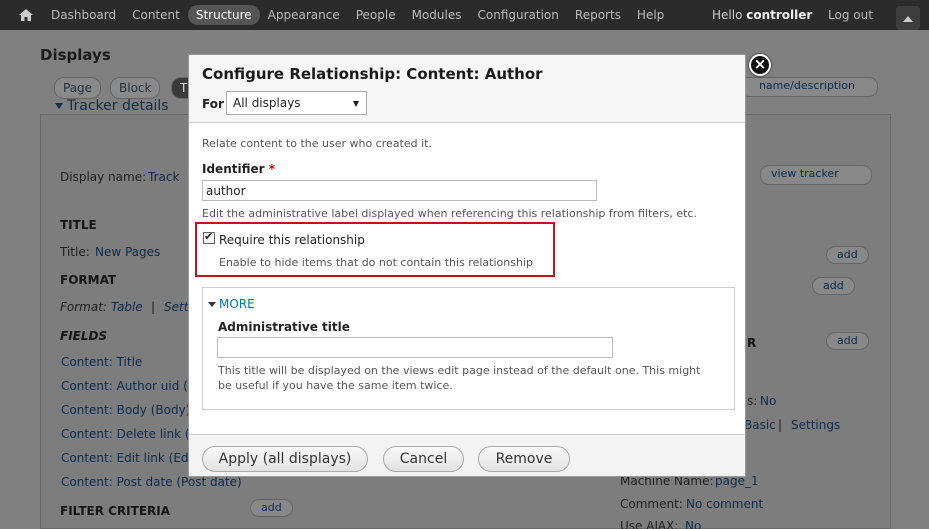 The height and width of the screenshot is (529, 929). Describe the element at coordinates (372, 74) in the screenshot. I see `dialog-title: Configure Relationship: Content: Author` at that location.